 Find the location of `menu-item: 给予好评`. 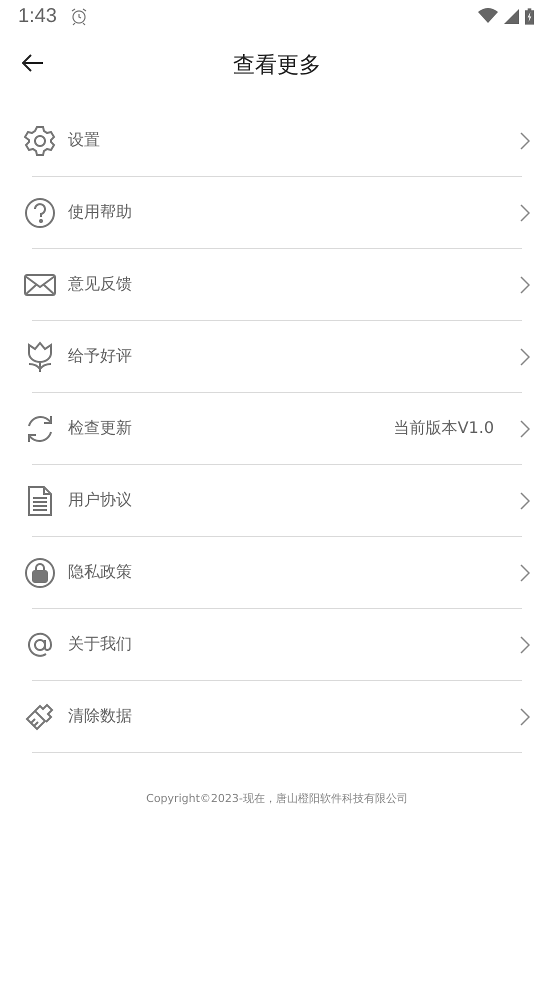

menu-item: 给予好评 is located at coordinates (277, 356).